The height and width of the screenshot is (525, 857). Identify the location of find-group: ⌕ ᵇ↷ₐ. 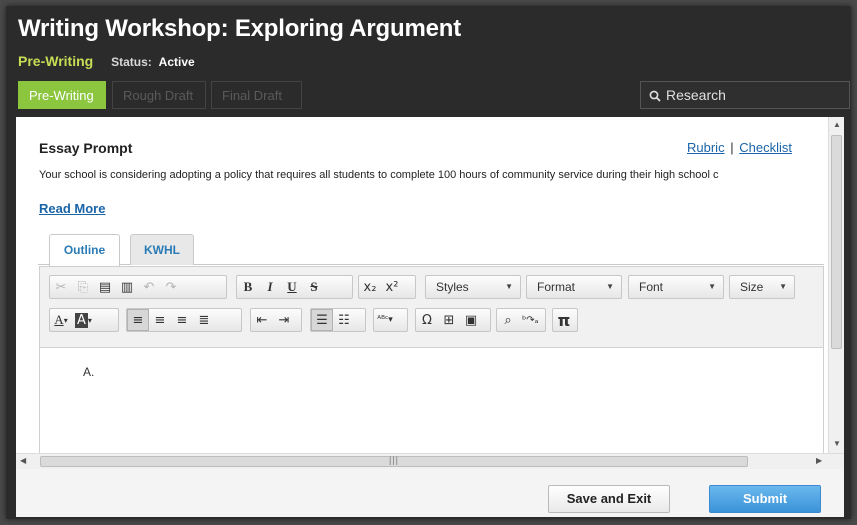
(521, 320).